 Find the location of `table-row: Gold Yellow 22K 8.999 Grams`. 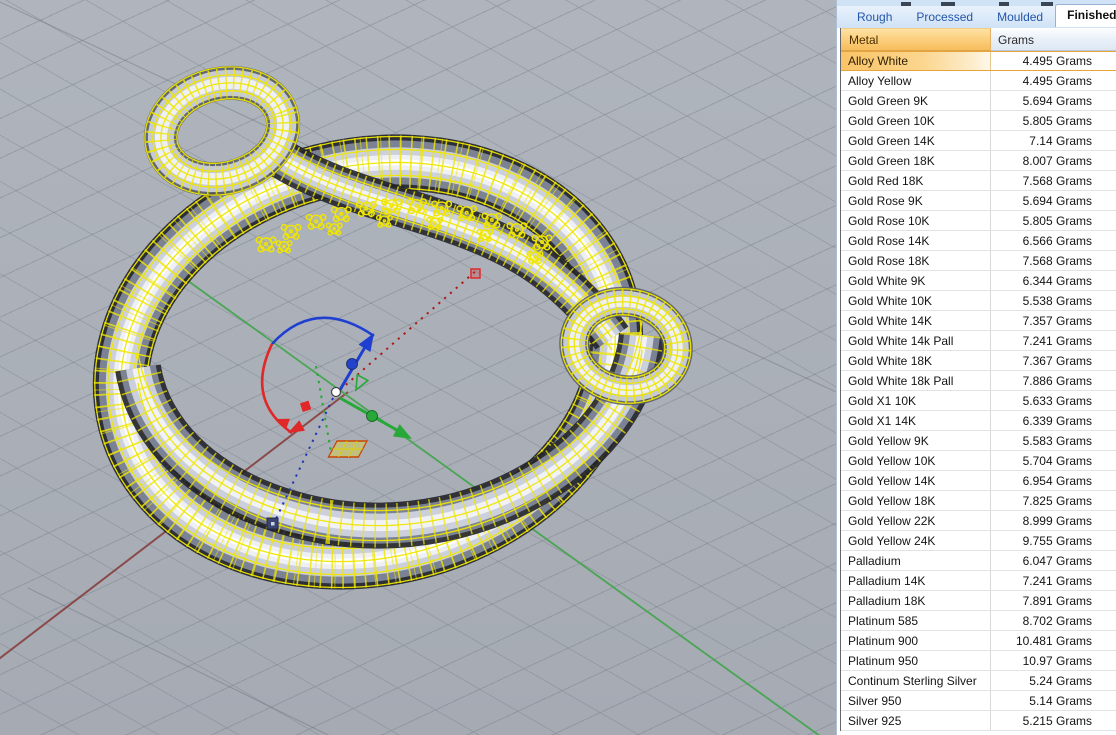

table-row: Gold Yellow 22K 8.999 Grams is located at coordinates (978, 521).